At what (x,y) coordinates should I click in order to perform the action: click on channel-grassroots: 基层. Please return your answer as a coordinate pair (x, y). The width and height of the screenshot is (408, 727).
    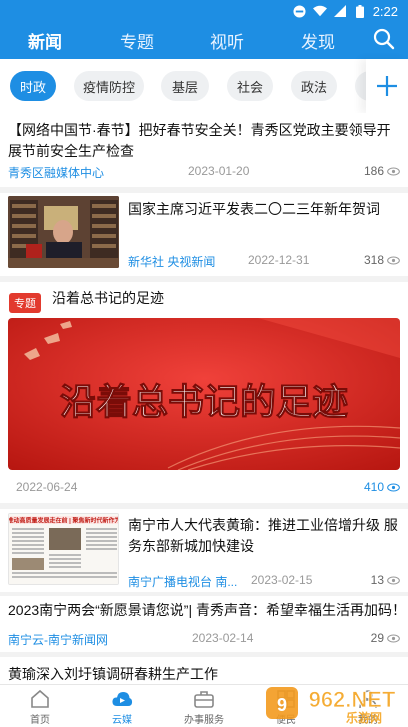
    Looking at the image, I should click on (185, 86).